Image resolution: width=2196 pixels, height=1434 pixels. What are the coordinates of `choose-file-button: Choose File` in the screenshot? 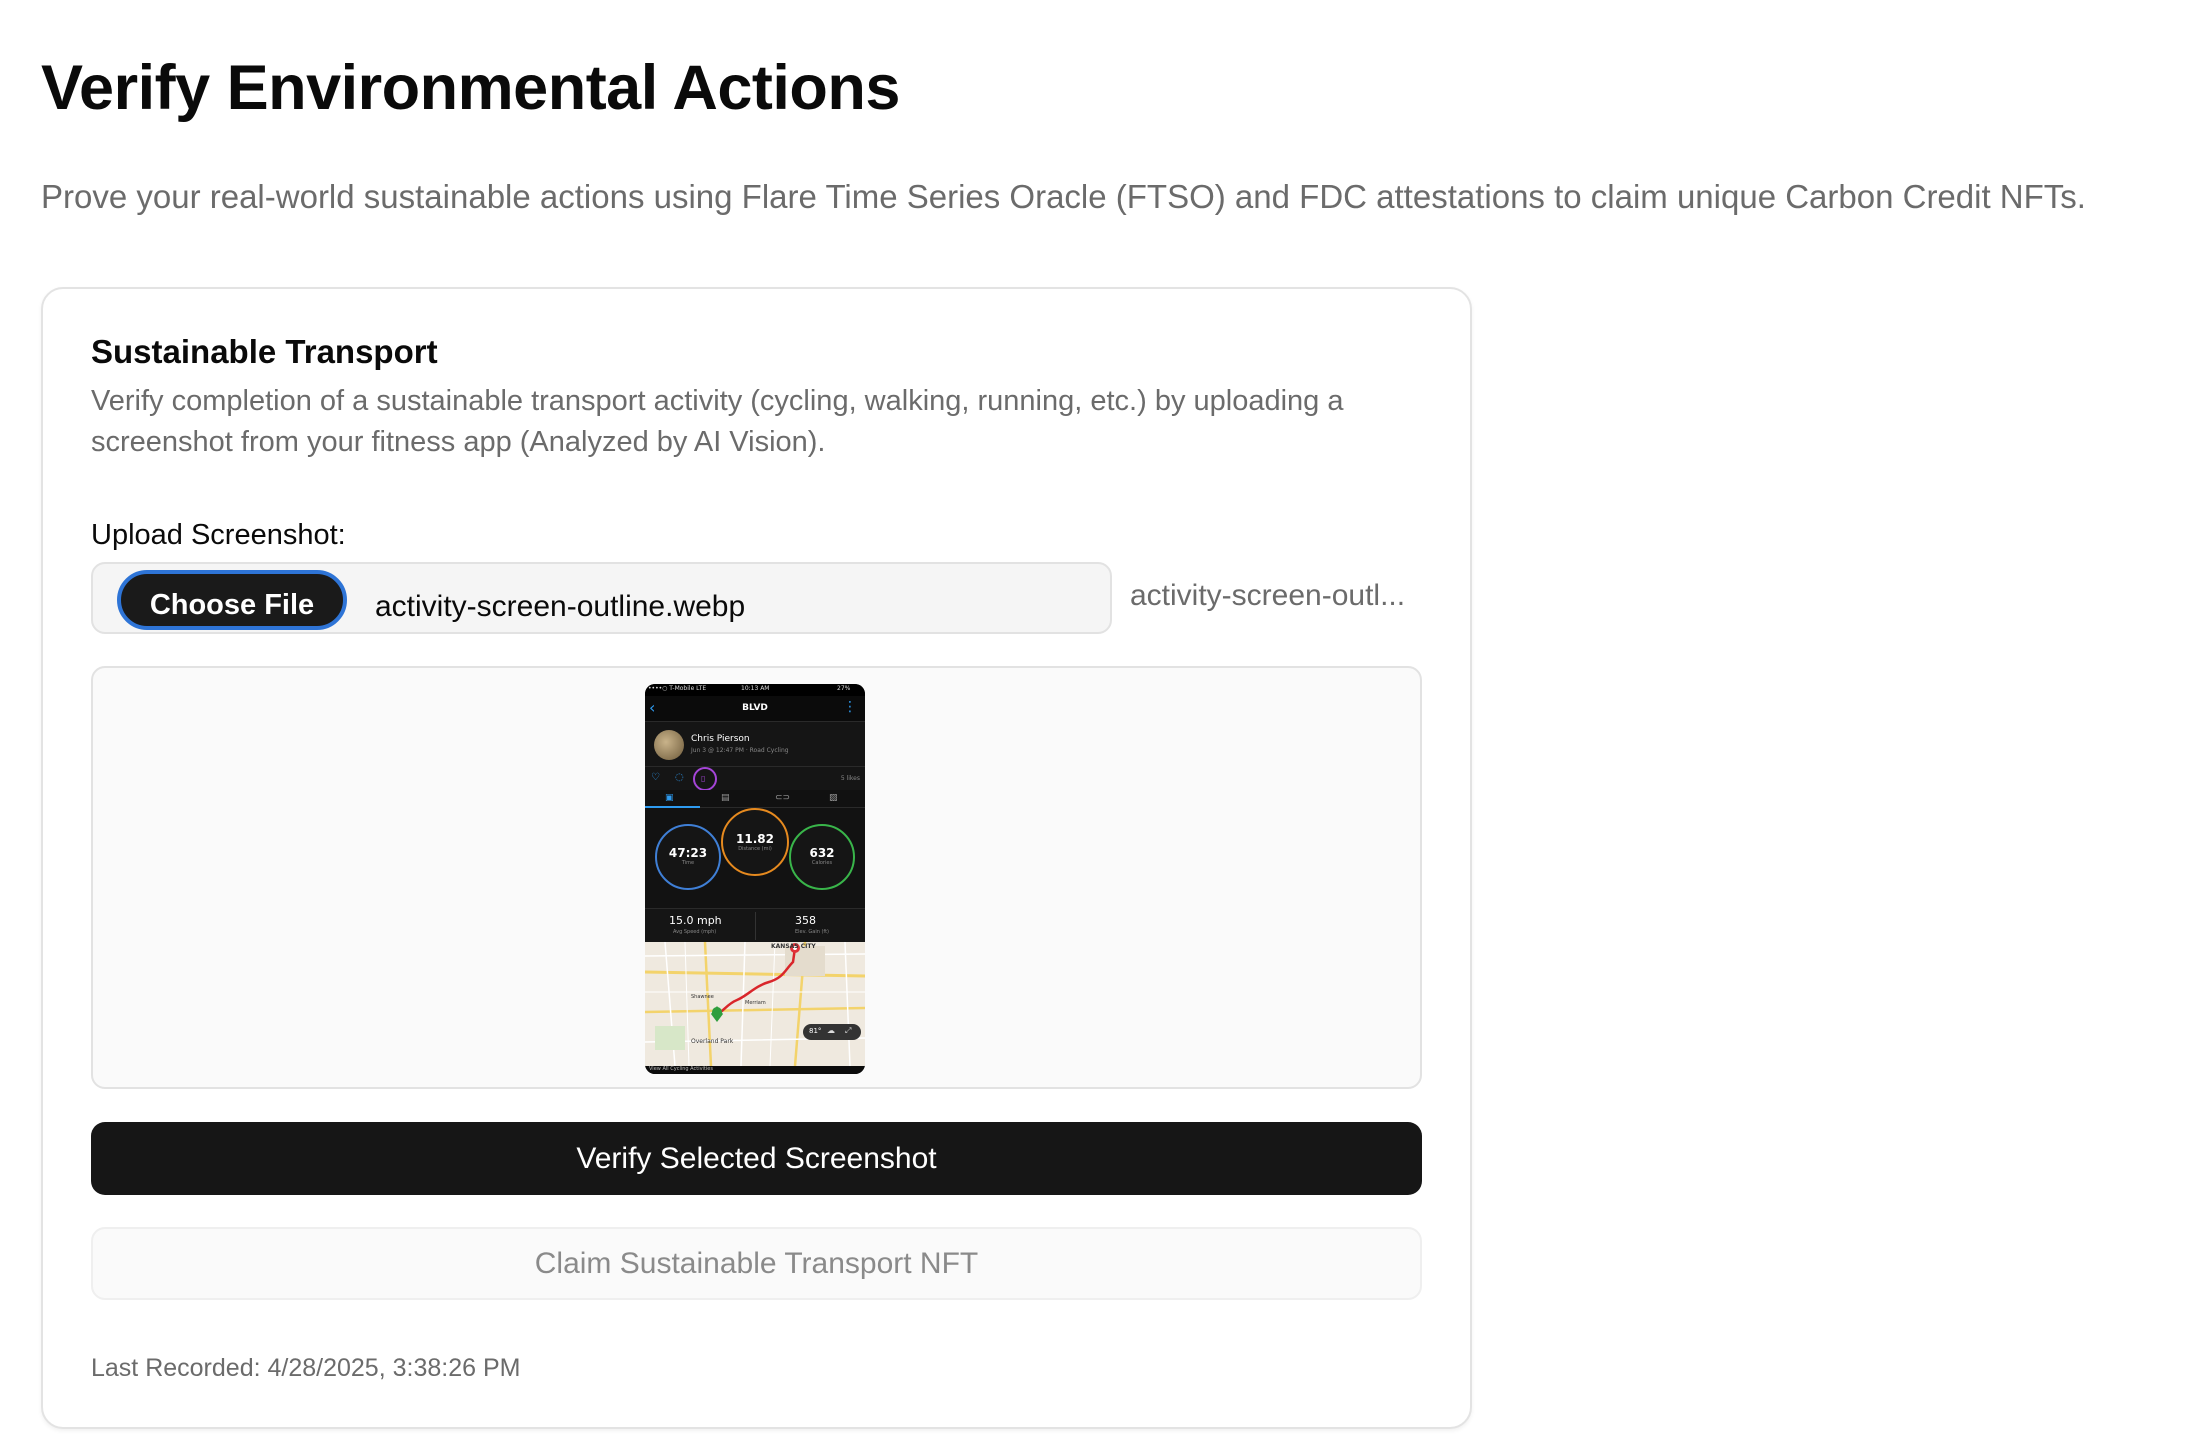 It's located at (232, 600).